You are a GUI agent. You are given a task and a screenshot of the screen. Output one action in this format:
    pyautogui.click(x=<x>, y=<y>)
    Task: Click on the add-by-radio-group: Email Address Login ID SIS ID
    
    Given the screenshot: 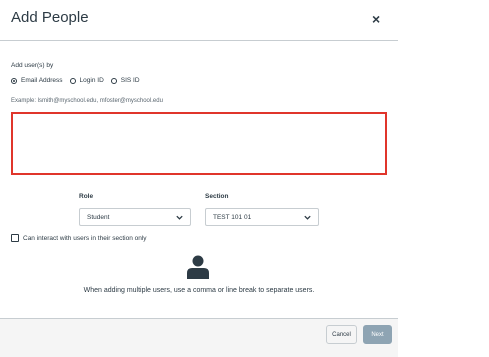 What is the action you would take?
    pyautogui.click(x=79, y=80)
    